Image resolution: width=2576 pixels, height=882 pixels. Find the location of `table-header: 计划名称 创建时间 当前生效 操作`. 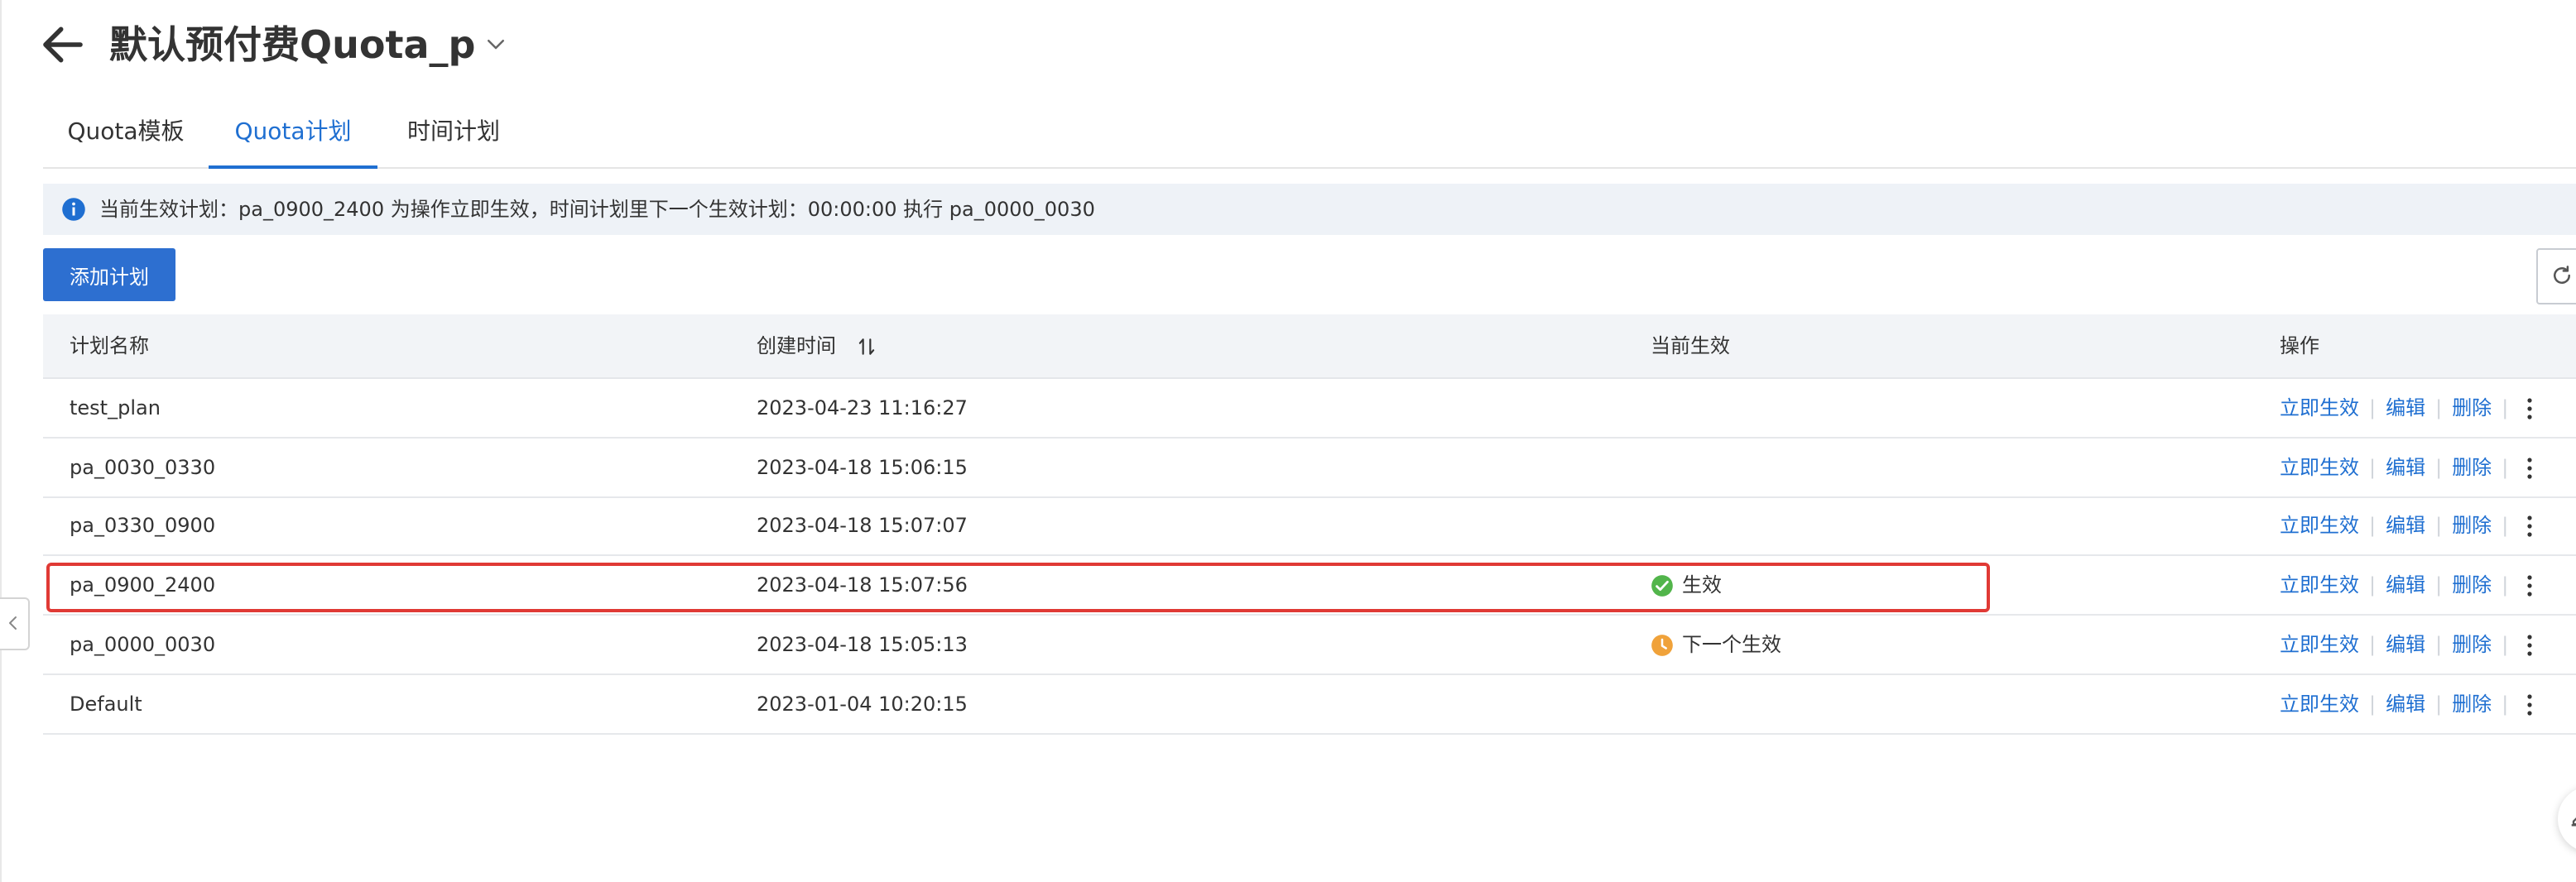

table-header: 计划名称 创建时间 当前生效 操作 is located at coordinates (1309, 347).